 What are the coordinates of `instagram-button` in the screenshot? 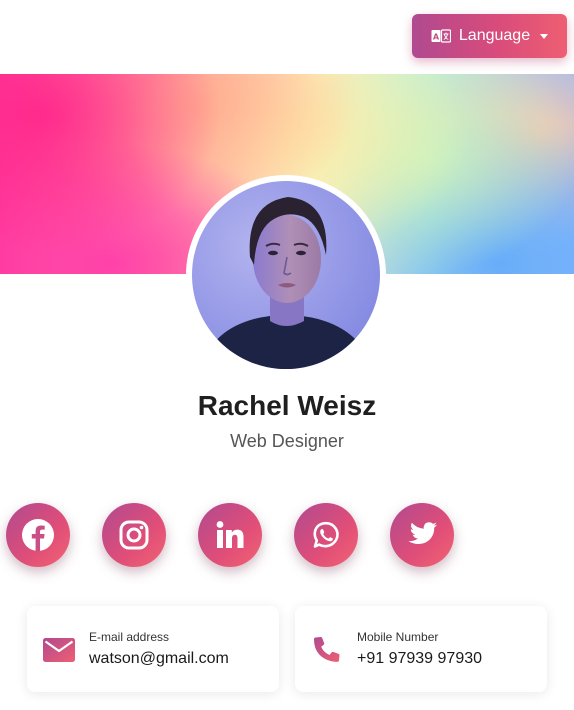 It's located at (134, 535).